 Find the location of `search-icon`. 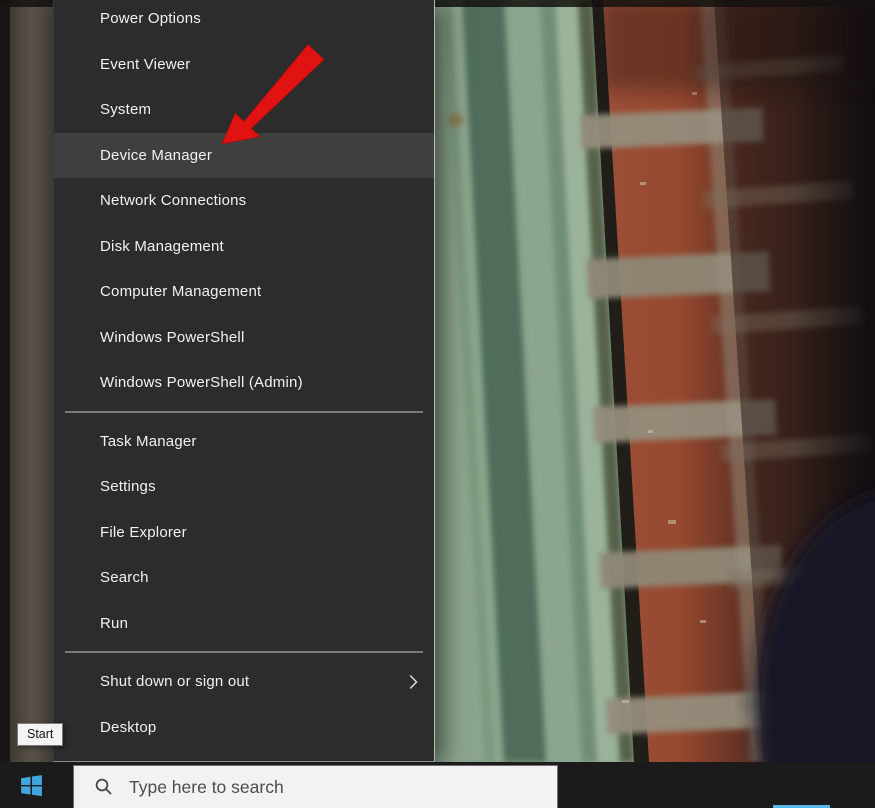

search-icon is located at coordinates (103, 786).